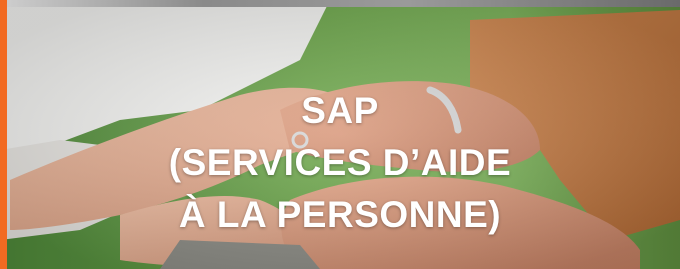 Image resolution: width=680 pixels, height=269 pixels. Describe the element at coordinates (340, 214) in the screenshot. I see `banner-title-line-3: À LA PERSONNE)` at that location.